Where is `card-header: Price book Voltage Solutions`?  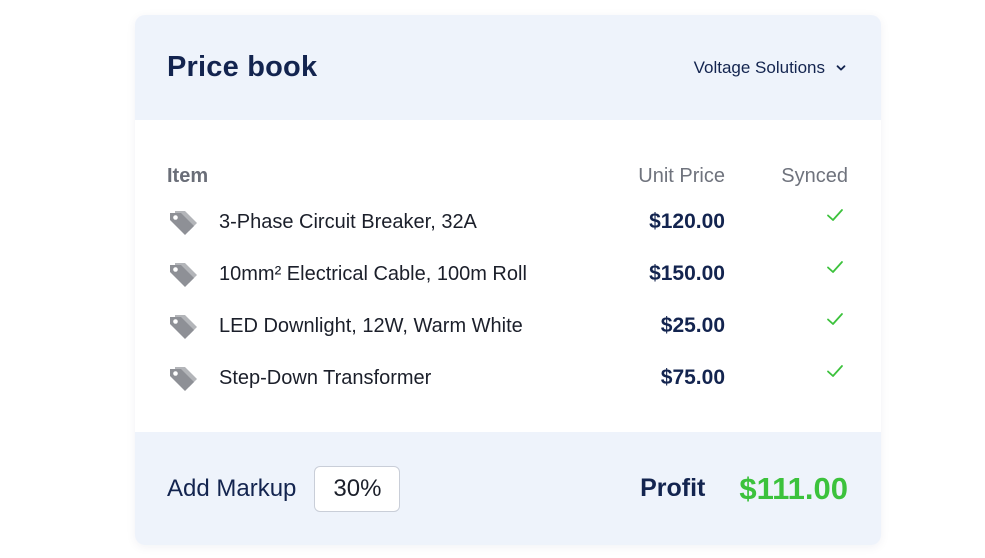
card-header: Price book Voltage Solutions is located at coordinates (508, 67).